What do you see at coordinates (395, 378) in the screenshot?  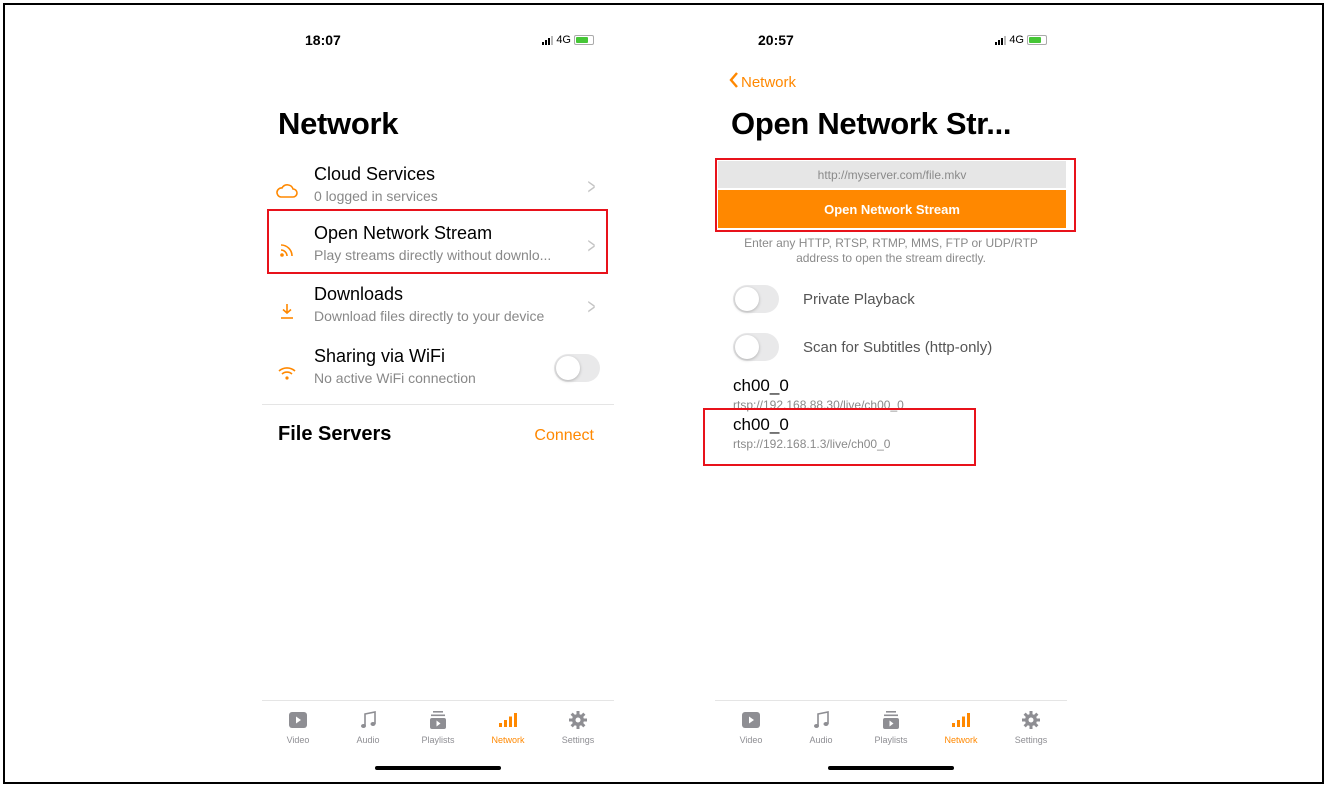 I see `row-subtitle: No active WiFi connection` at bounding box center [395, 378].